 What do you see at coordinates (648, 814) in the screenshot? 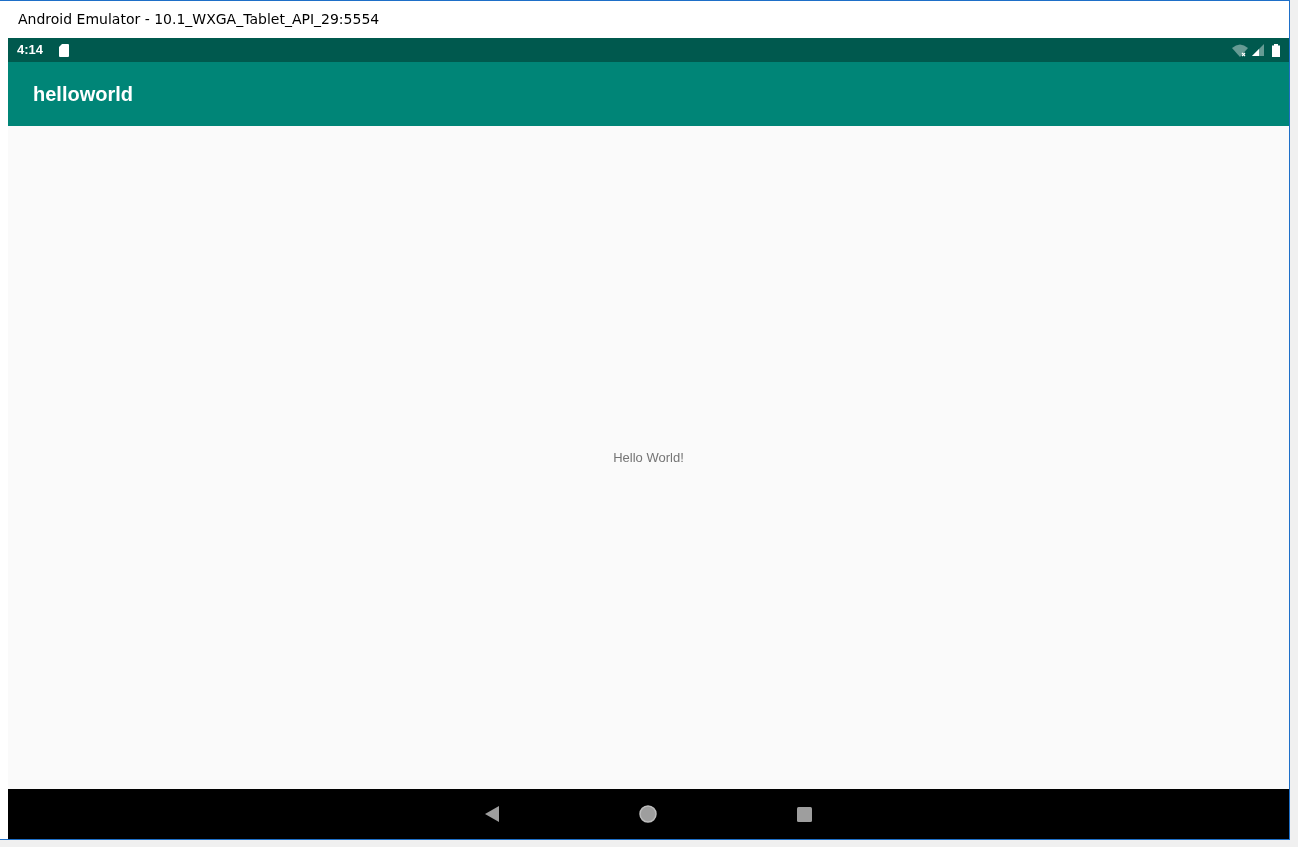
I see `home-icon` at bounding box center [648, 814].